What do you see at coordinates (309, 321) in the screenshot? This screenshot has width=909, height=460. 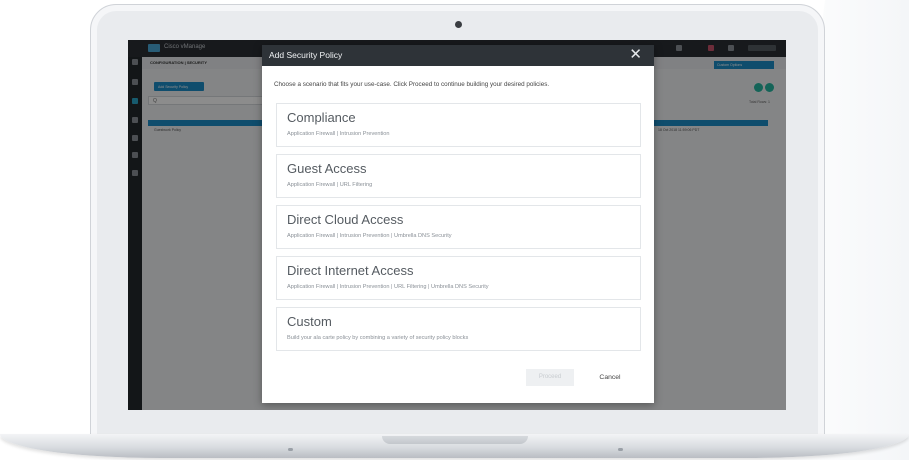 I see `scenario-title: Custom` at bounding box center [309, 321].